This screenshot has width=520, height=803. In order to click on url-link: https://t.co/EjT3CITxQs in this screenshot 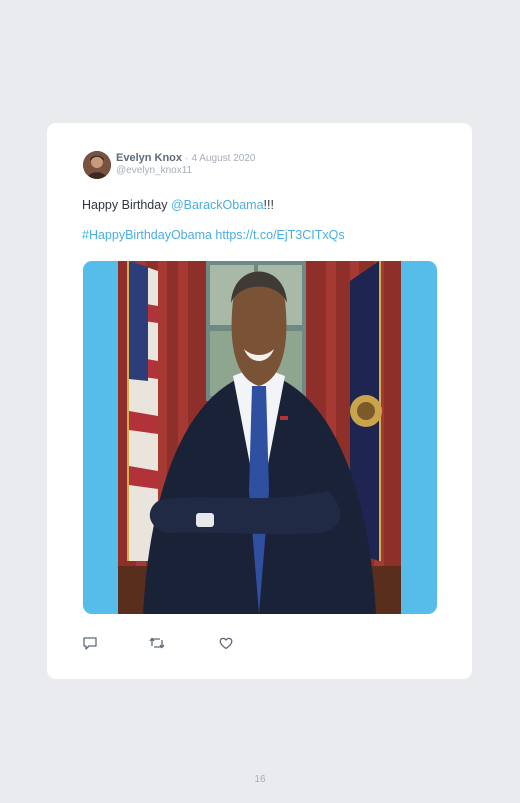, I will do `click(279, 235)`.